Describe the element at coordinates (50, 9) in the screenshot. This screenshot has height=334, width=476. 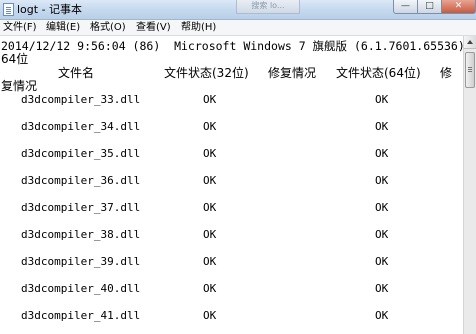
I see `window-title: logt - 记事本` at that location.